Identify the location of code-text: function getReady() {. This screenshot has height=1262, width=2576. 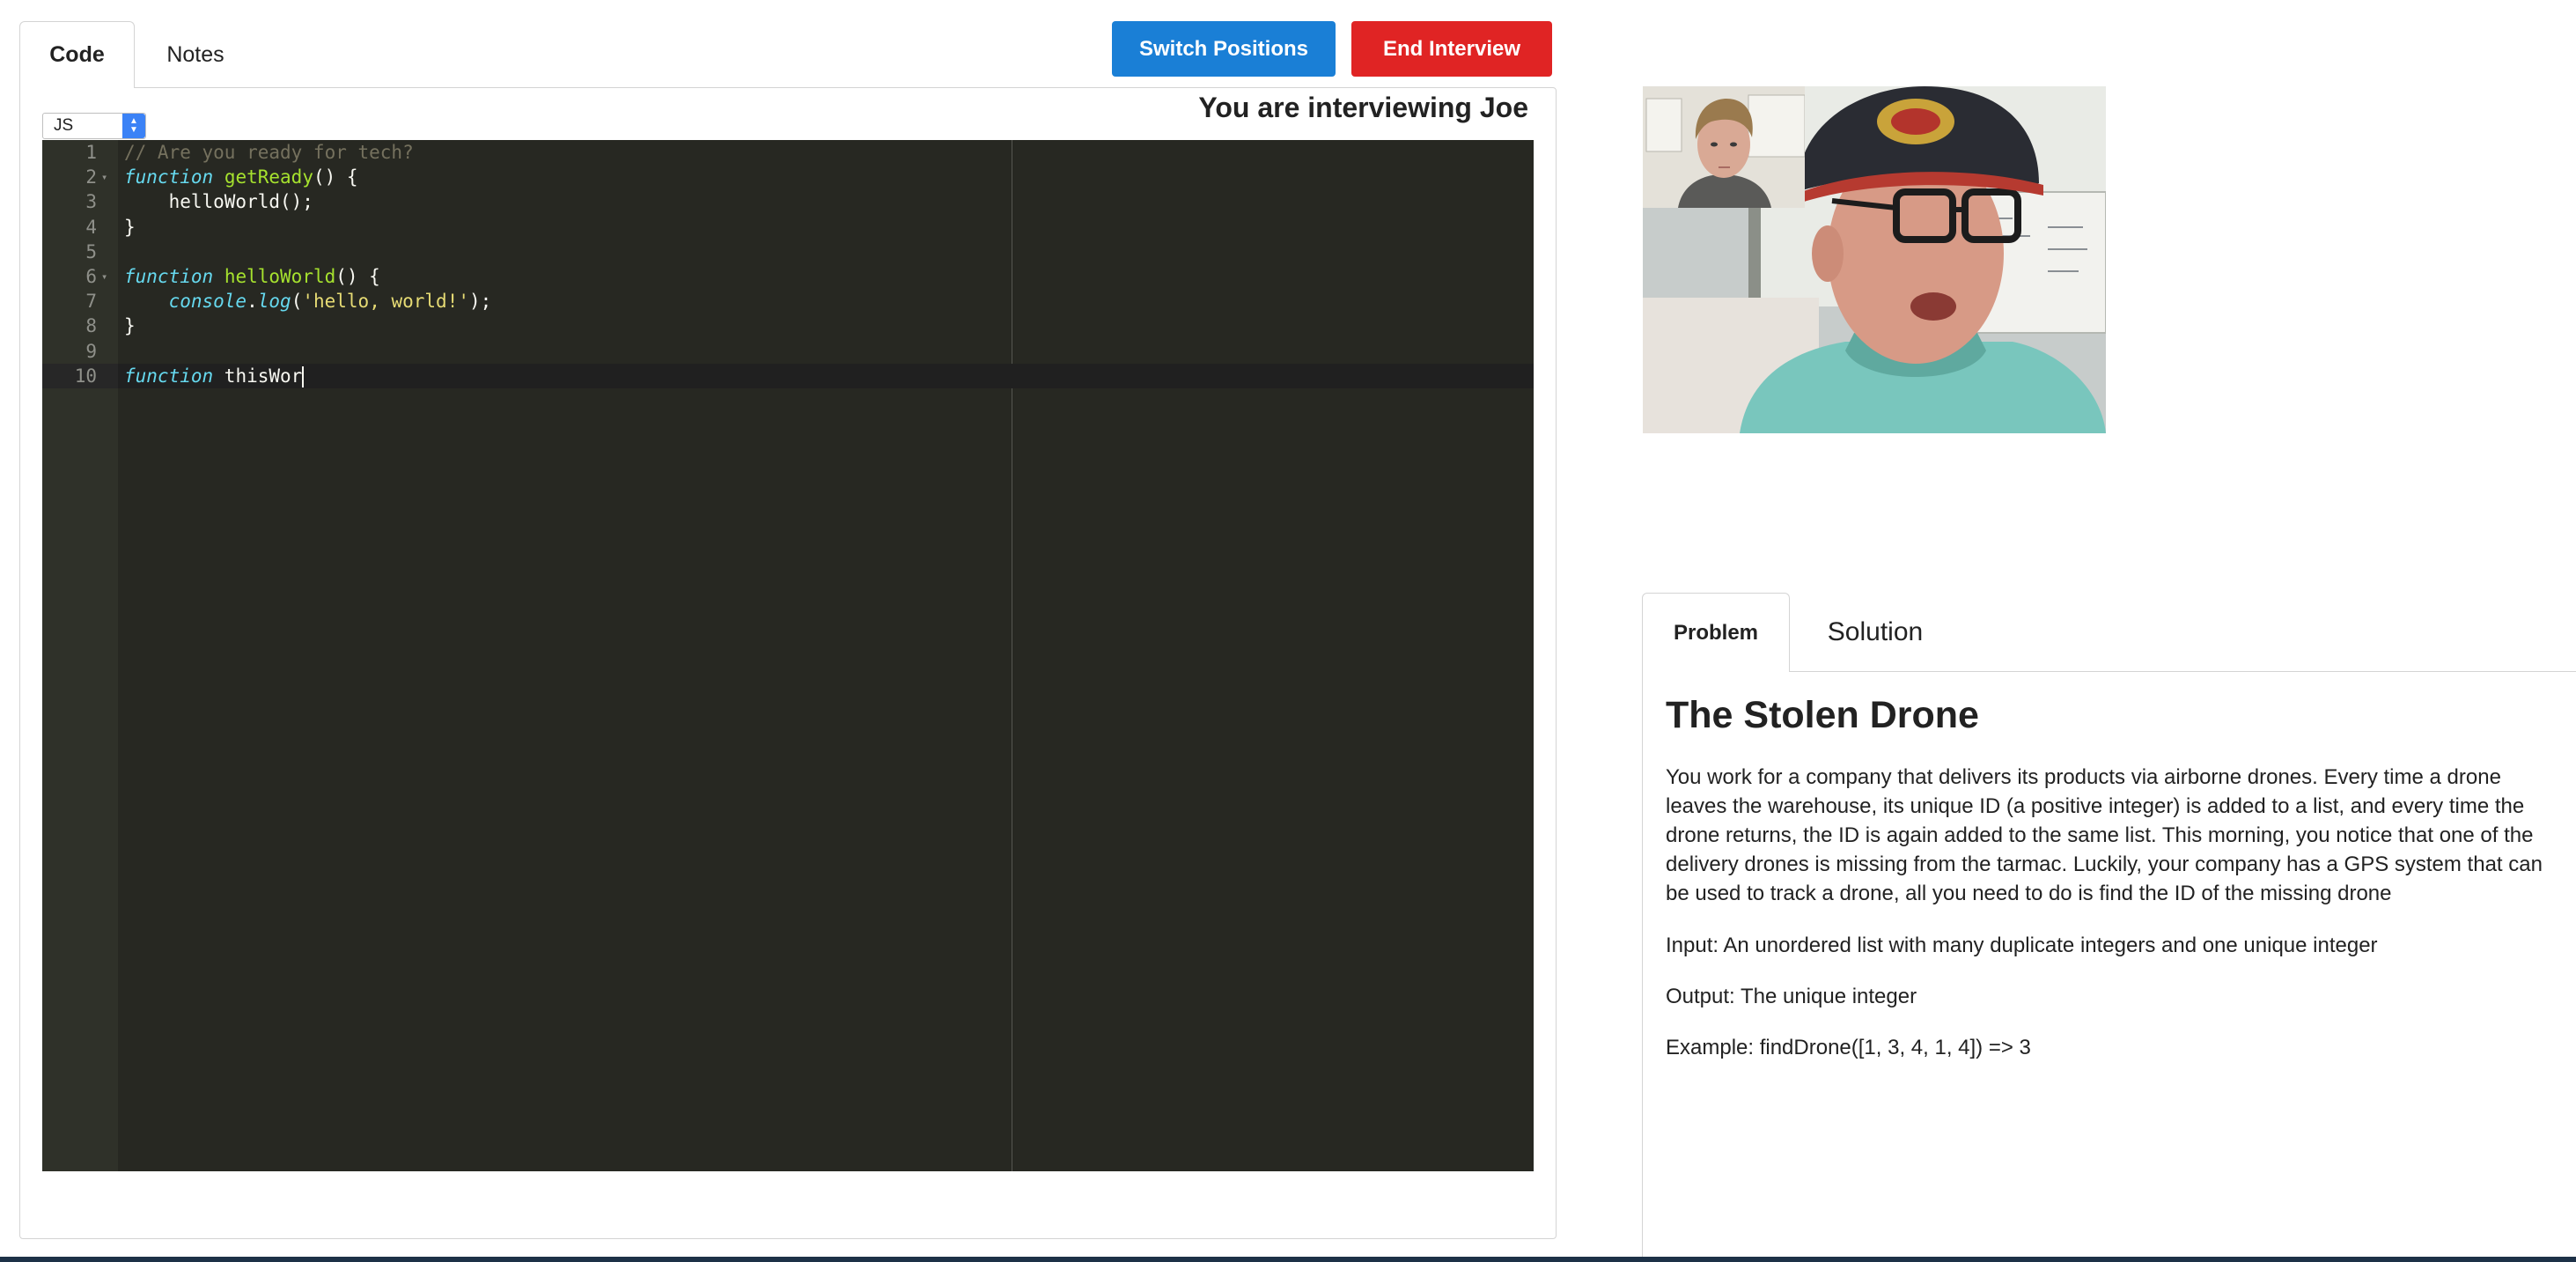
(241, 177).